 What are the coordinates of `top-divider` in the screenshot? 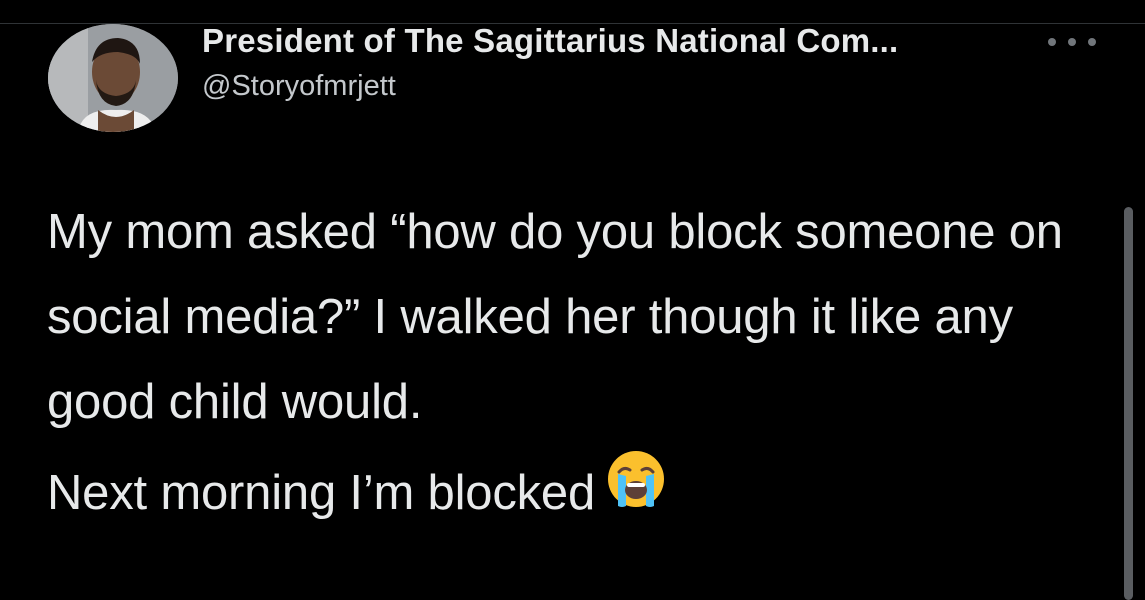 It's located at (572, 12).